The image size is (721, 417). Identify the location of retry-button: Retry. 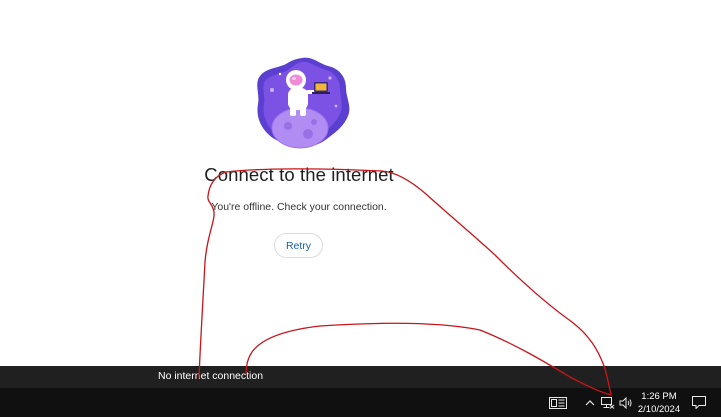
(298, 245).